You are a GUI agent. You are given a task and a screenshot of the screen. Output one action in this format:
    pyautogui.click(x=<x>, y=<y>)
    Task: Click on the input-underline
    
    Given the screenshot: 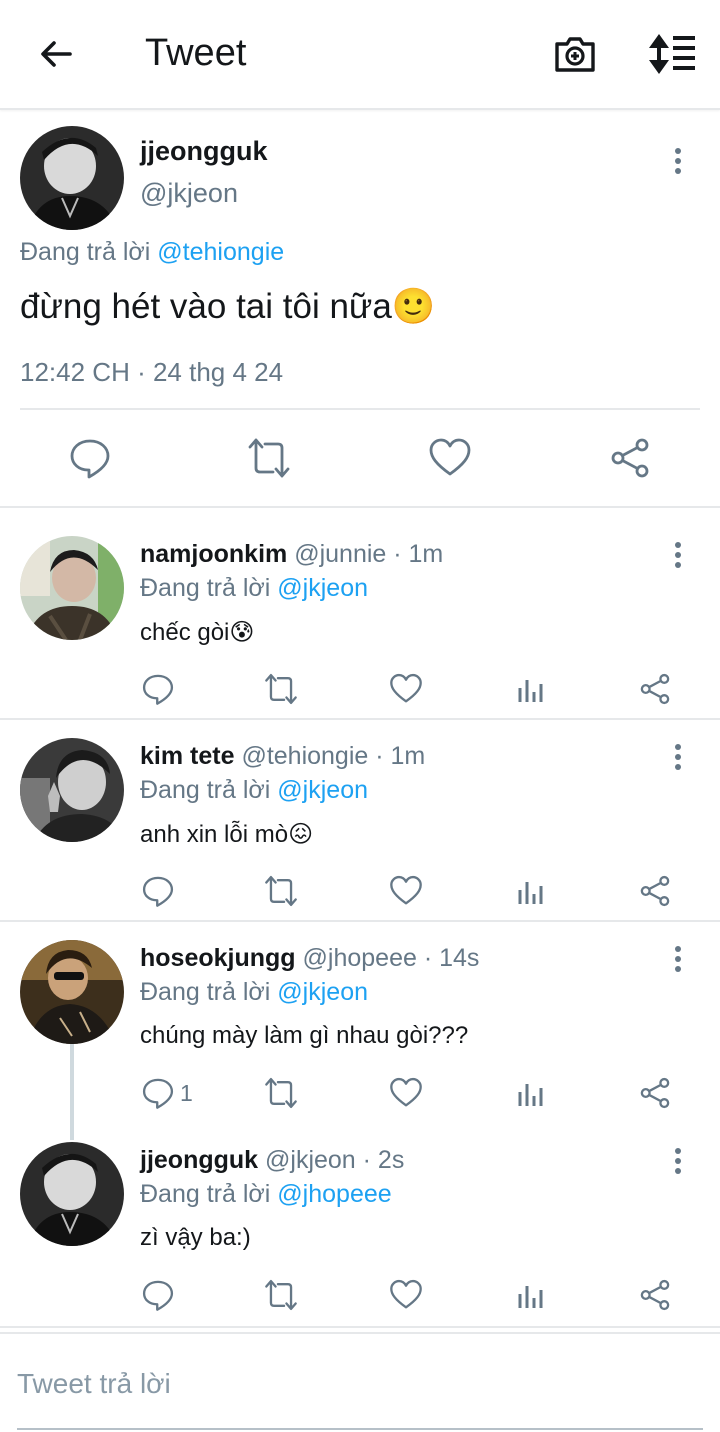 What is the action you would take?
    pyautogui.click(x=360, y=1429)
    